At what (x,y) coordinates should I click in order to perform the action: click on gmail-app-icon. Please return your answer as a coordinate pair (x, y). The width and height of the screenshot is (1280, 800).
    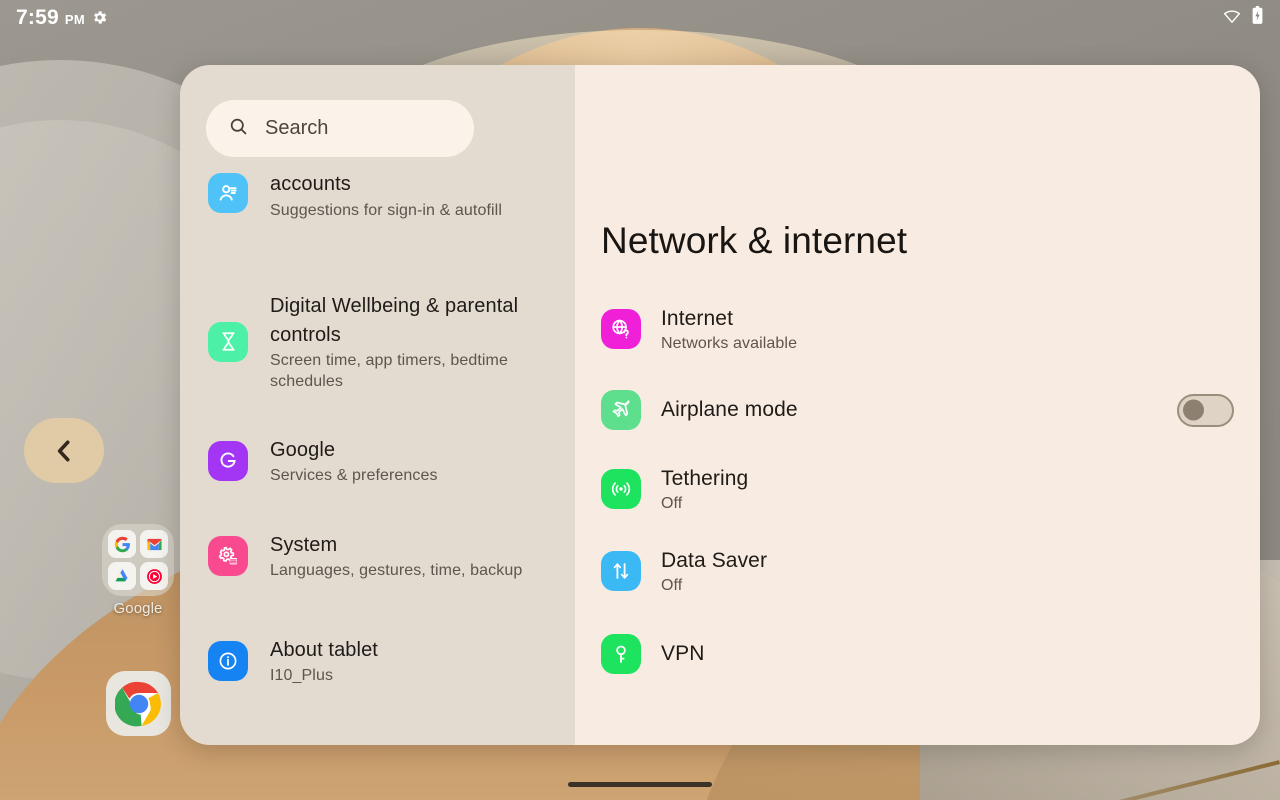
    Looking at the image, I should click on (154, 544).